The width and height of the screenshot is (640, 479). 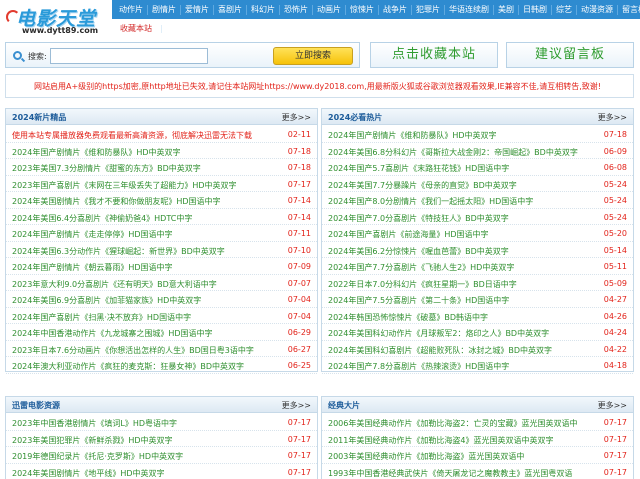 What do you see at coordinates (422, 284) in the screenshot?
I see `movie-title-link: 2022年日本7.0分科幻片《疯狂星期一》BD日语中字` at bounding box center [422, 284].